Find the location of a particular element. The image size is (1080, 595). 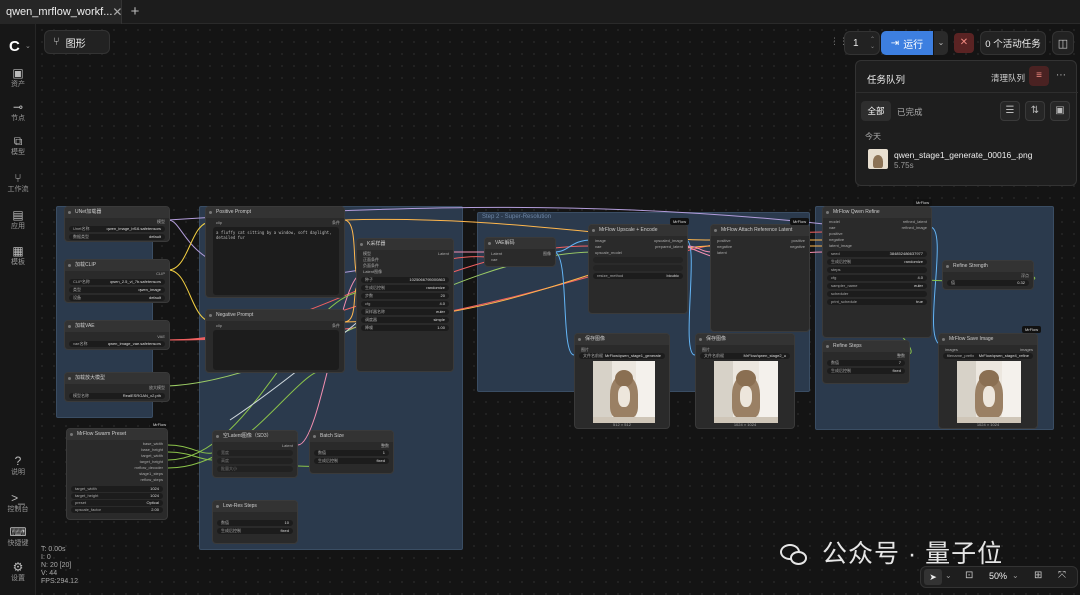

output-prepared-latent: prepared_latent is located at coordinates (669, 246).